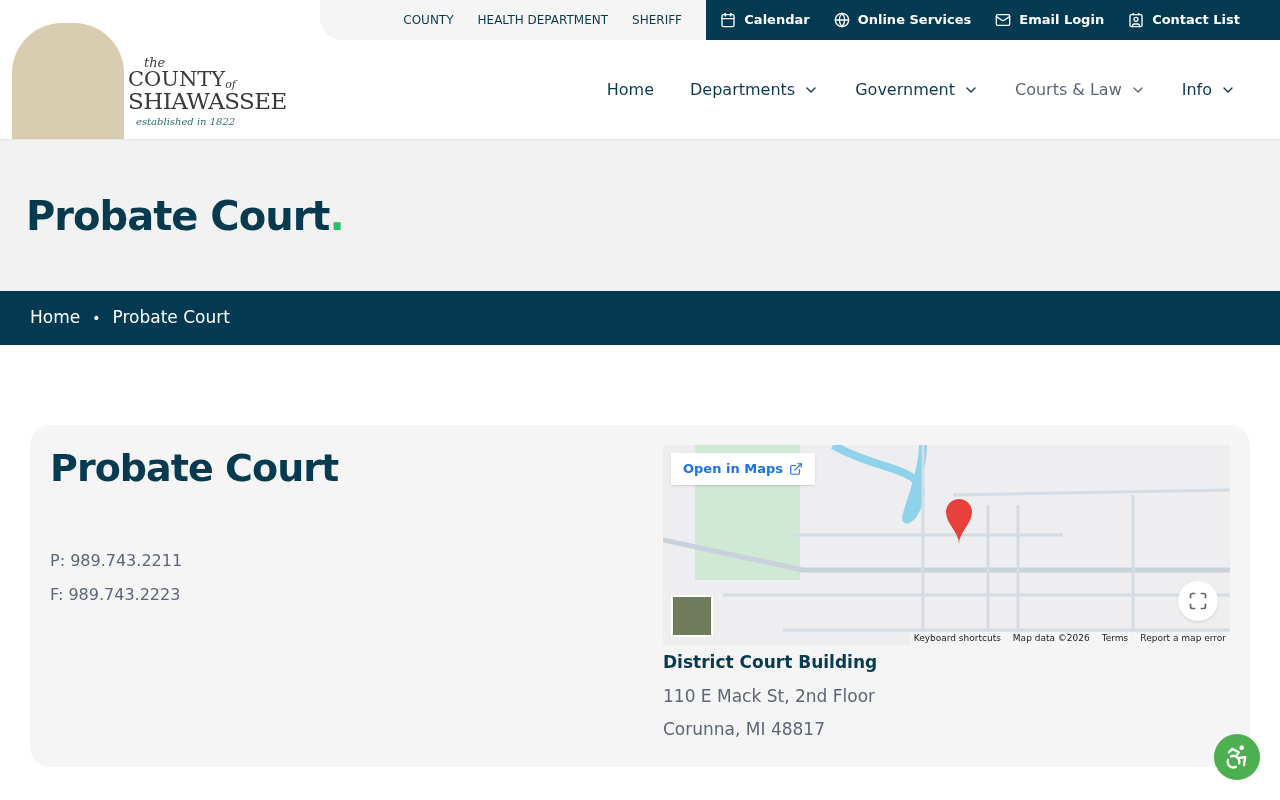  What do you see at coordinates (743, 469) in the screenshot?
I see `open-in-maps-button: Open in Maps` at bounding box center [743, 469].